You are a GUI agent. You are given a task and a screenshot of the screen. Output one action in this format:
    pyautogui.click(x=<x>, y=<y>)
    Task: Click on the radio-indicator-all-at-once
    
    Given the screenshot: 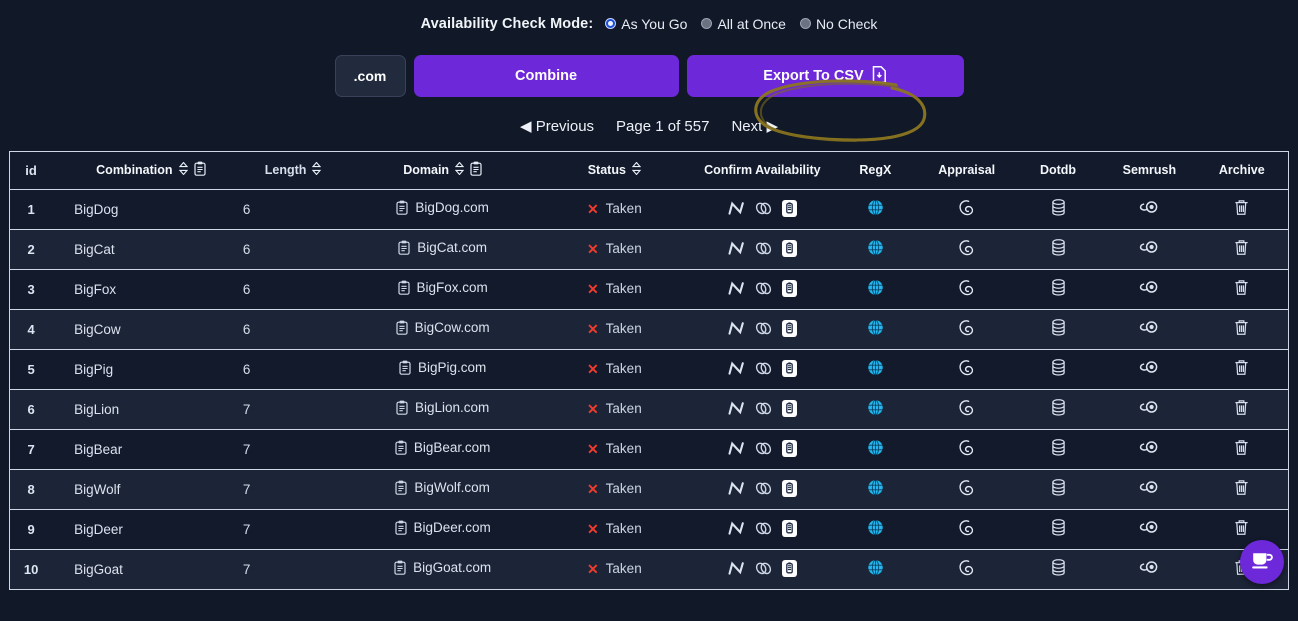 What is the action you would take?
    pyautogui.click(x=707, y=23)
    